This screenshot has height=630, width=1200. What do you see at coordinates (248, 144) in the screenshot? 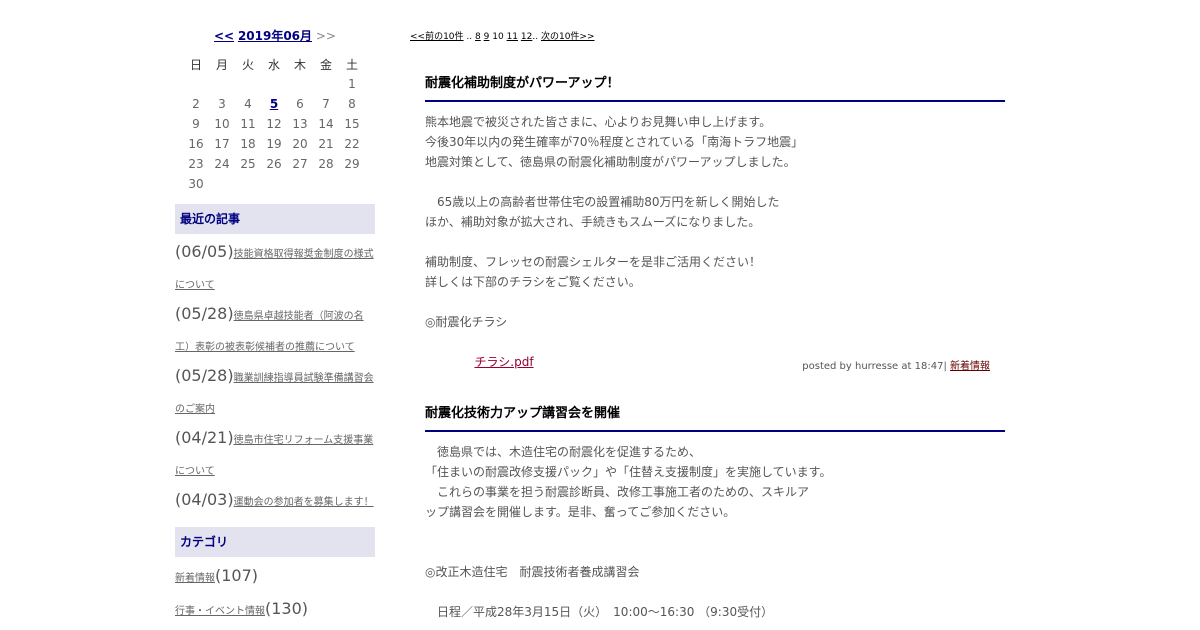
I see `calendar-day: 18` at bounding box center [248, 144].